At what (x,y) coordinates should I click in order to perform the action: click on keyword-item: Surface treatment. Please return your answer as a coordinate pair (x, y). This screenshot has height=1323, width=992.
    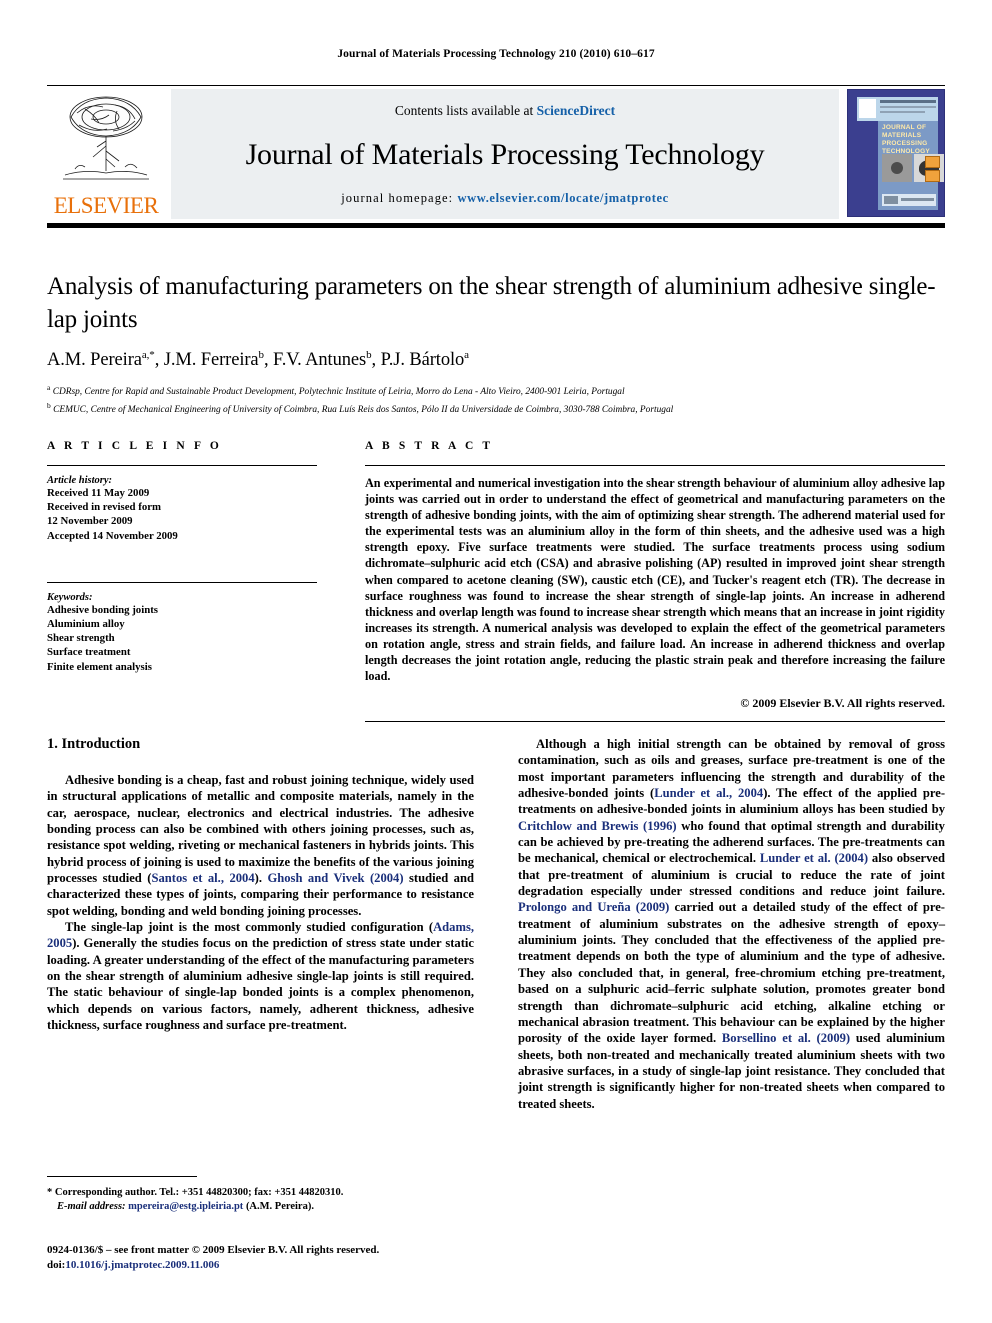
    Looking at the image, I should click on (89, 652).